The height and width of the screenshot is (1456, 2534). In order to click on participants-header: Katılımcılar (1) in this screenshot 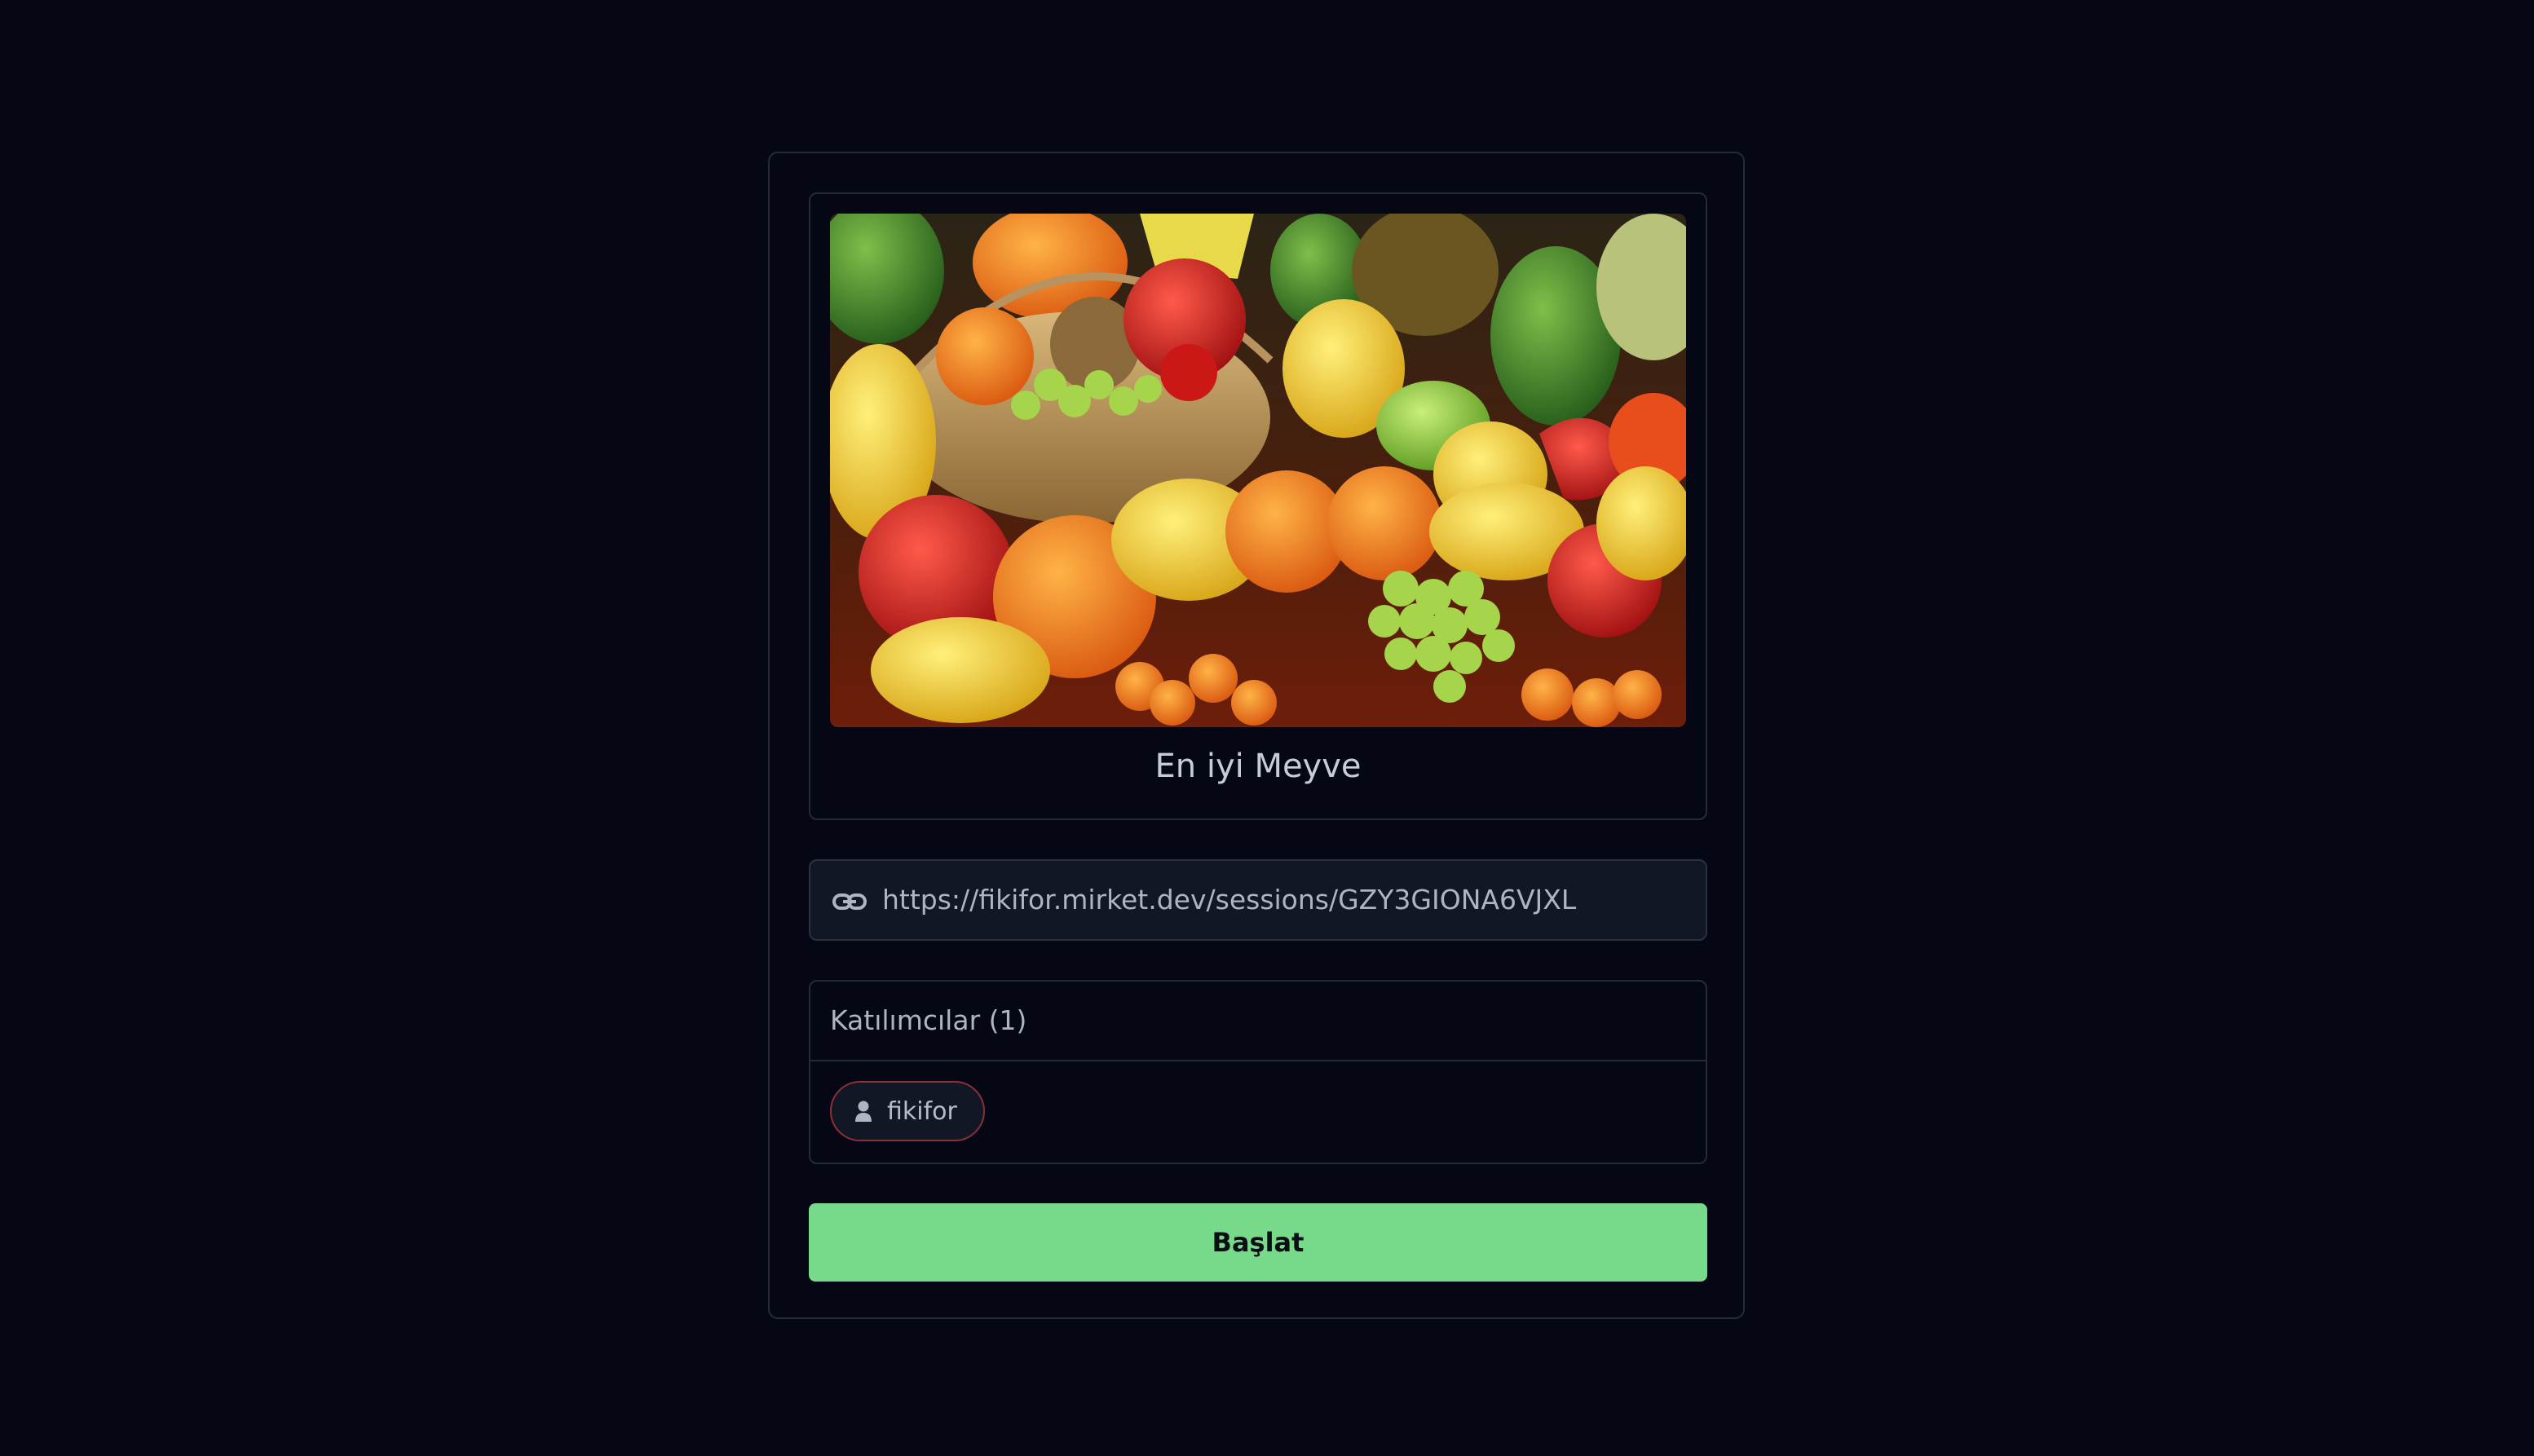, I will do `click(1258, 1022)`.